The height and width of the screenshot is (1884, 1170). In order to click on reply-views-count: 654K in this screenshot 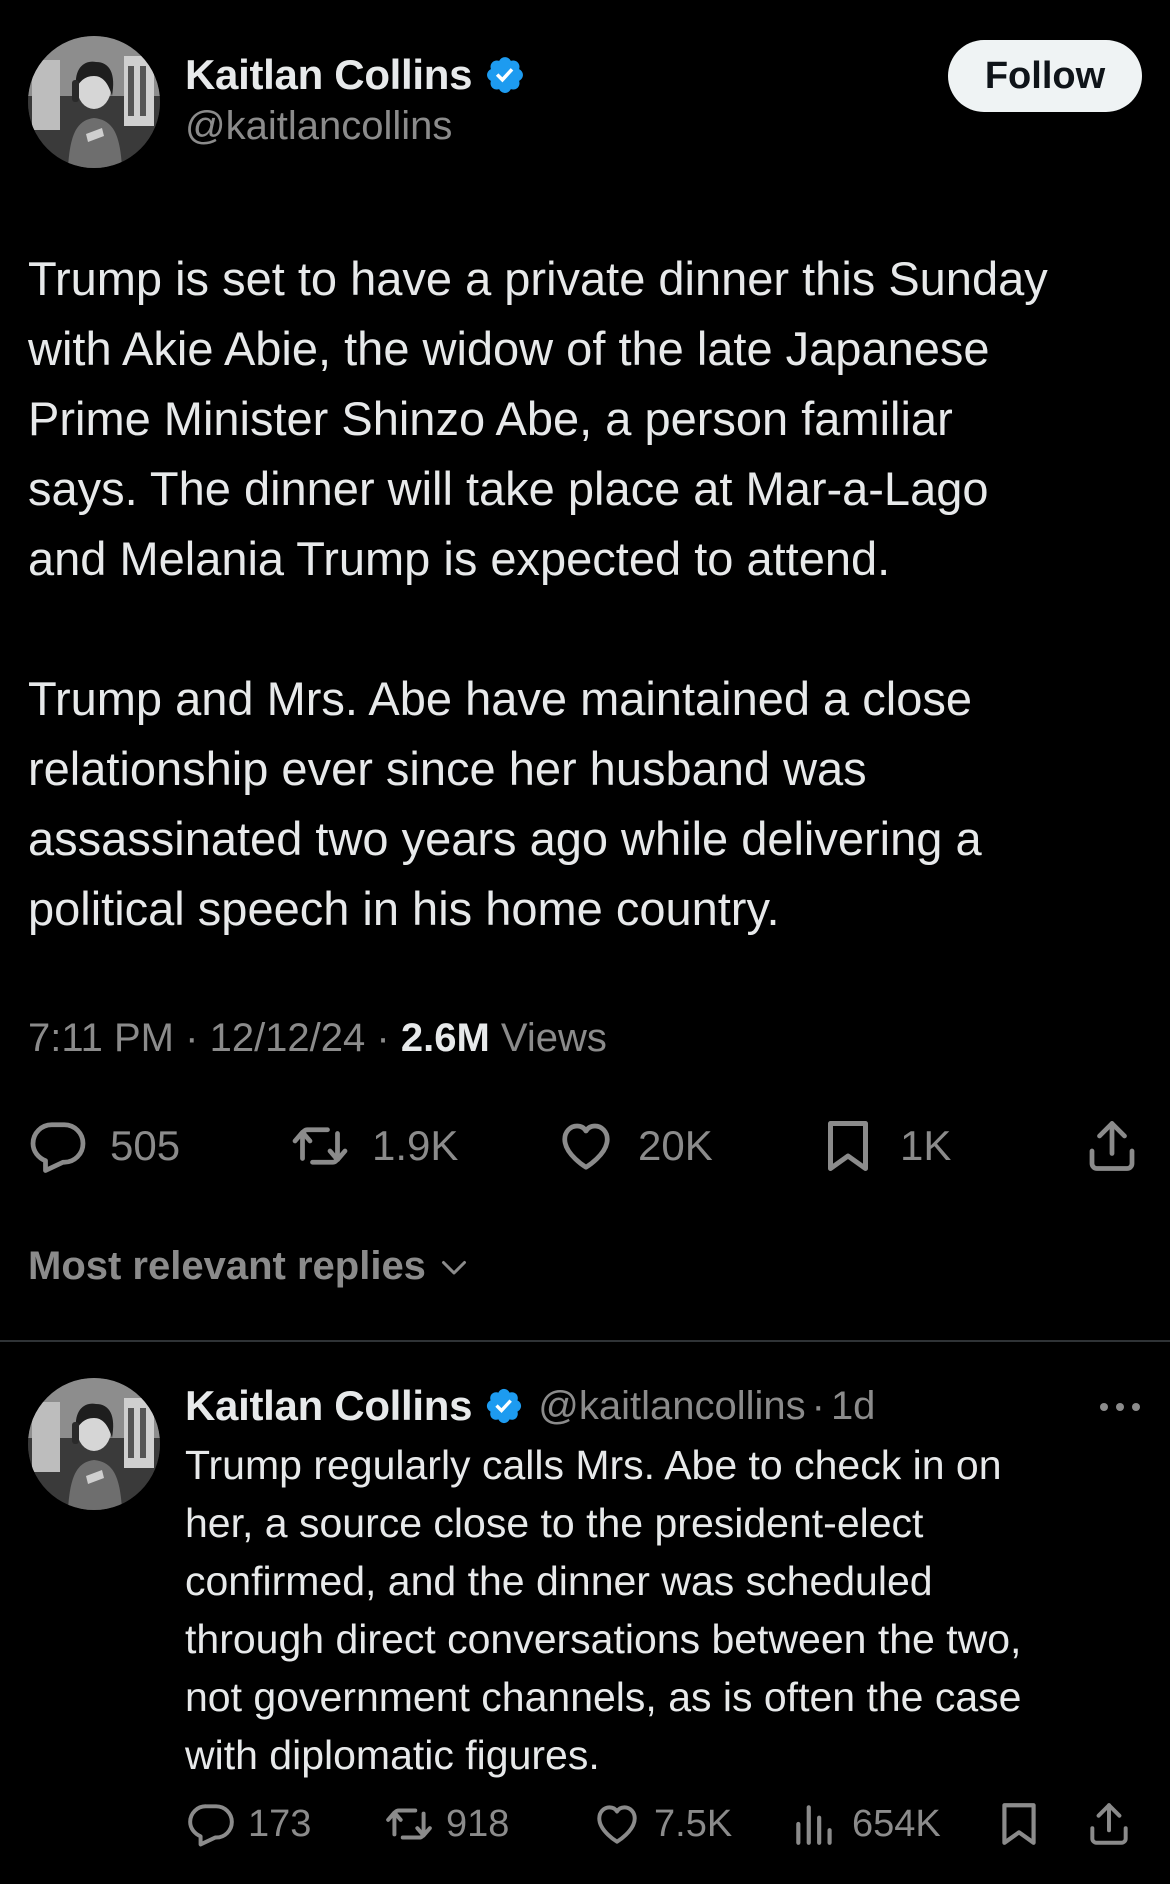, I will do `click(896, 1823)`.